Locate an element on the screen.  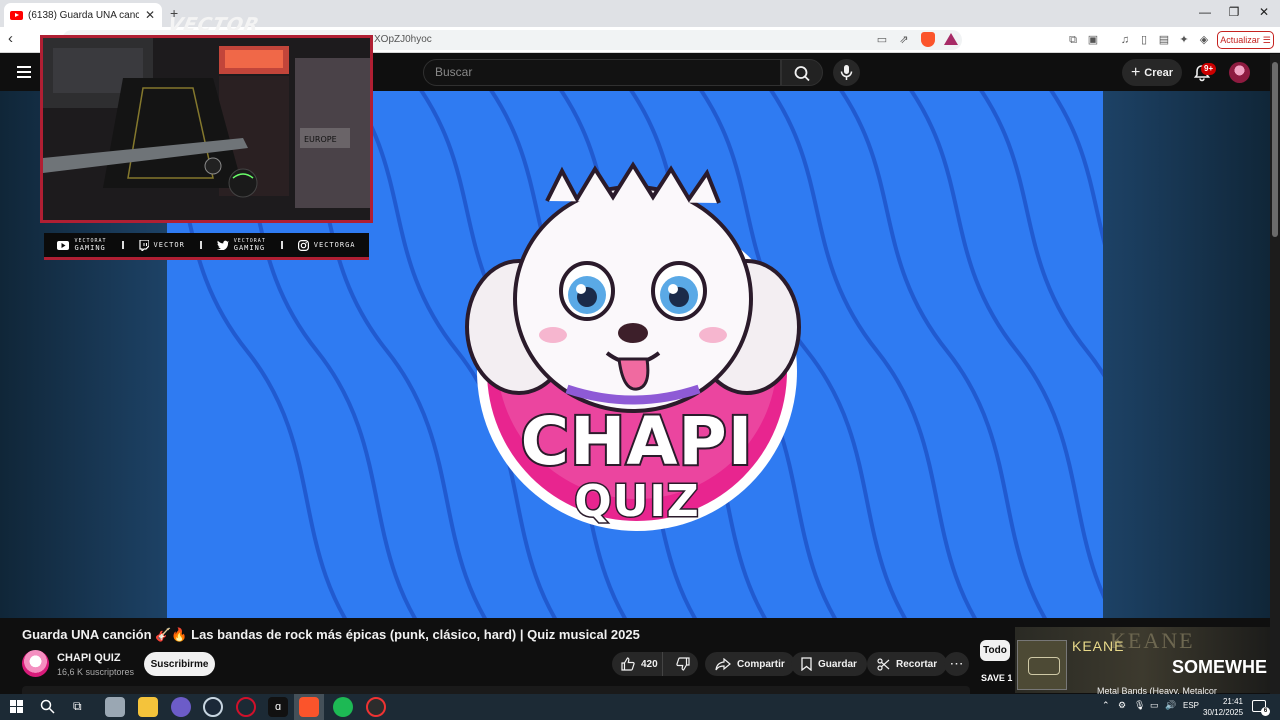
tab-close-icon: ✕ is located at coordinates (150, 15).